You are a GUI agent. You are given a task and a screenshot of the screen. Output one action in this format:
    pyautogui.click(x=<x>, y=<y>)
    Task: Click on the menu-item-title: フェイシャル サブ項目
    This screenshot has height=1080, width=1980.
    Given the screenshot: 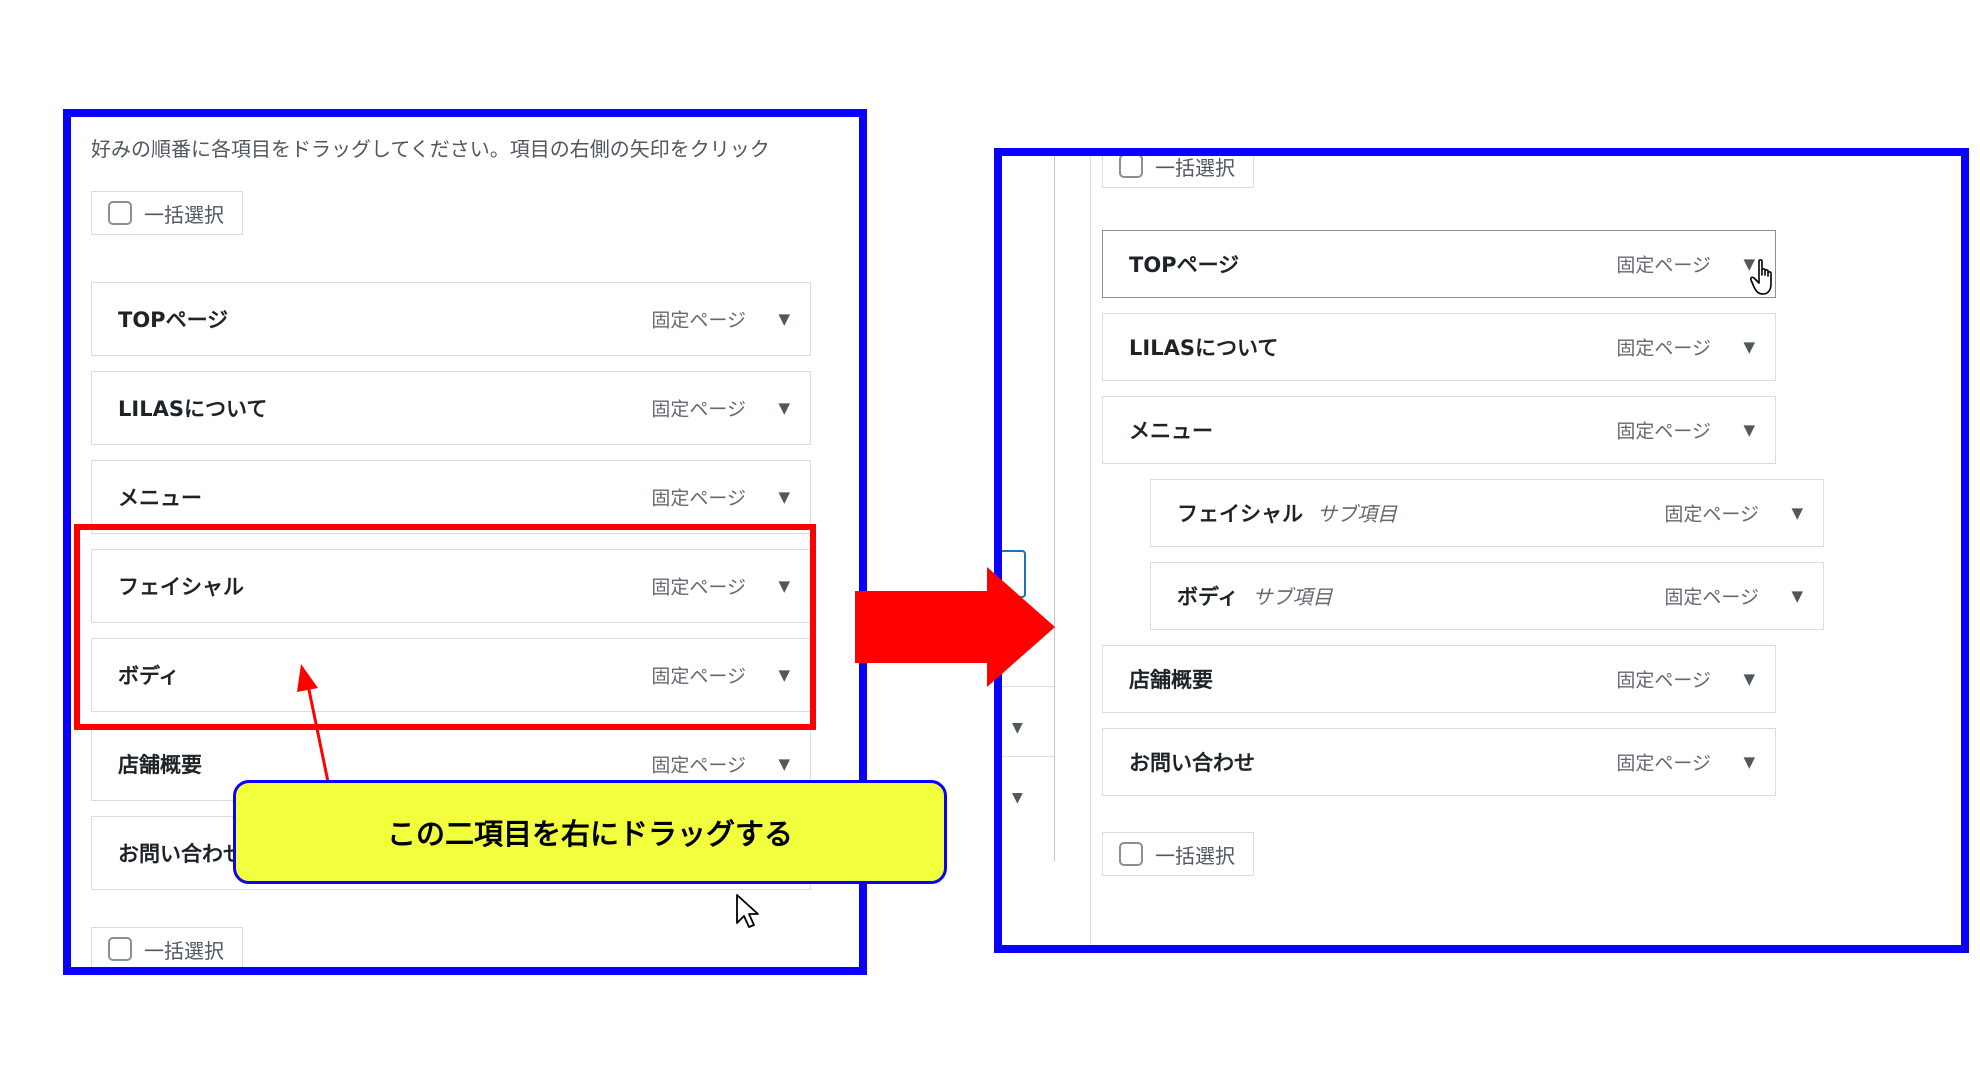 What is the action you would take?
    pyautogui.click(x=1287, y=513)
    